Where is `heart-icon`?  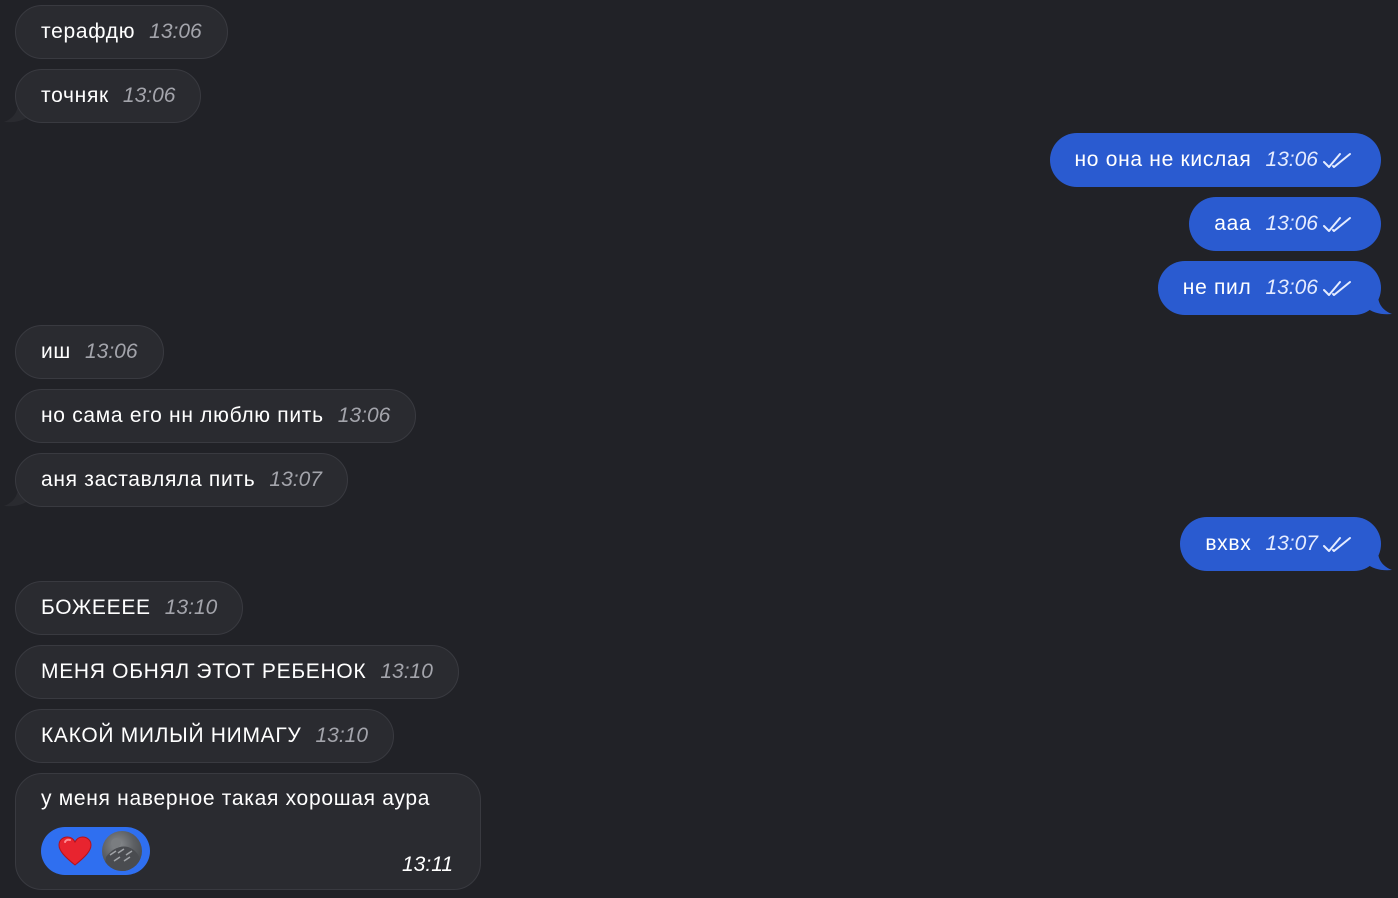
heart-icon is located at coordinates (75, 851).